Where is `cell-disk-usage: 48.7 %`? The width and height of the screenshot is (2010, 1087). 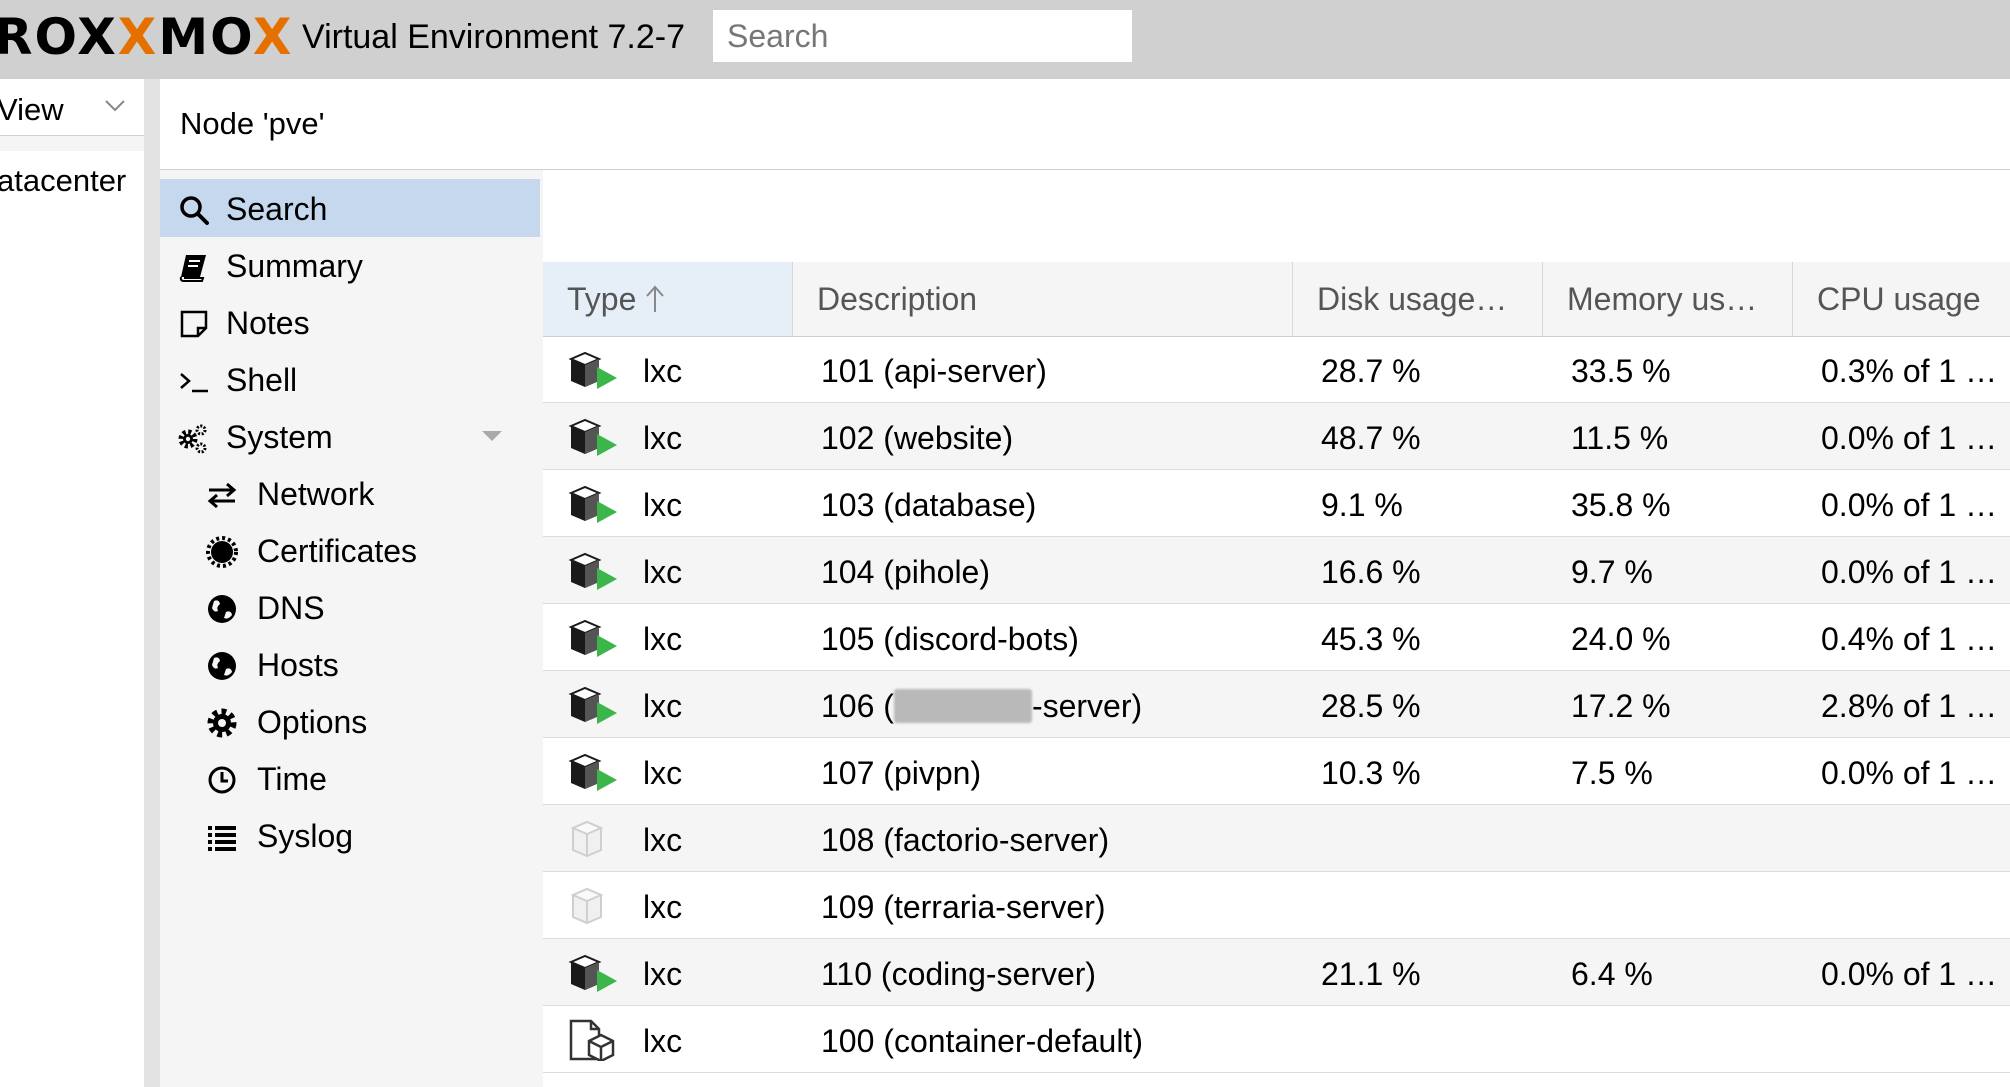
cell-disk-usage: 48.7 % is located at coordinates (1371, 438).